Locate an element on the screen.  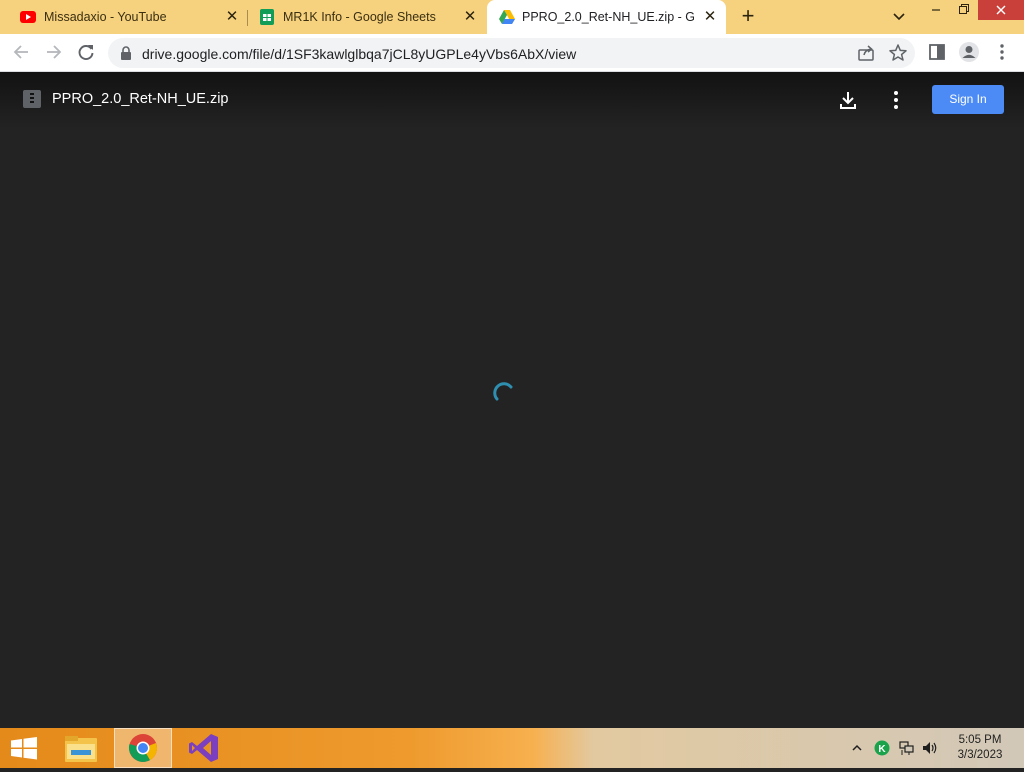
restore-icon is located at coordinates (964, 9).